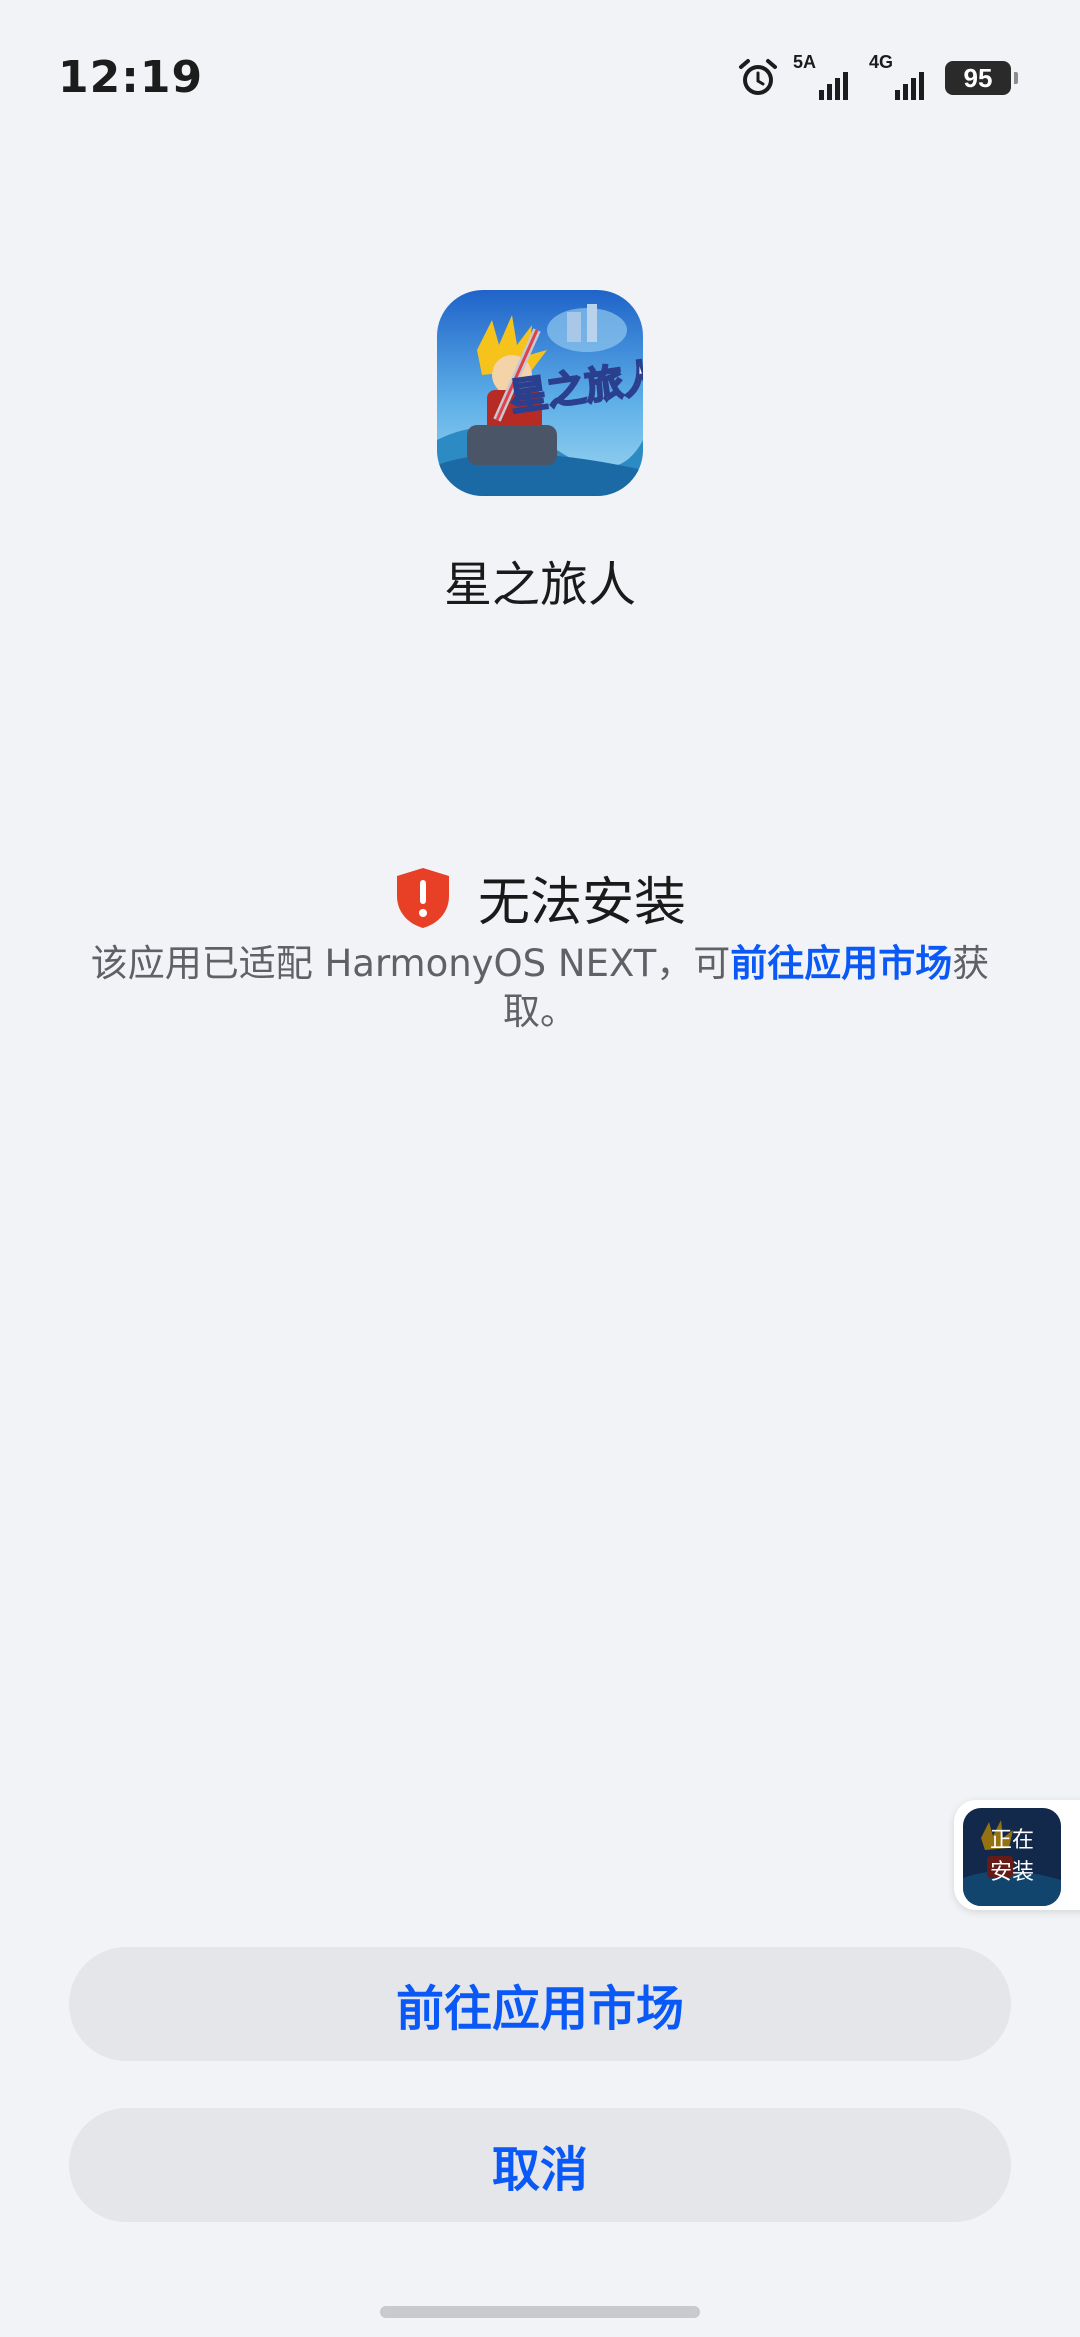  What do you see at coordinates (540, 988) in the screenshot?
I see `error-description: 该应用已适配 HarmonyOS NEXT，可前往应用市场获取。` at bounding box center [540, 988].